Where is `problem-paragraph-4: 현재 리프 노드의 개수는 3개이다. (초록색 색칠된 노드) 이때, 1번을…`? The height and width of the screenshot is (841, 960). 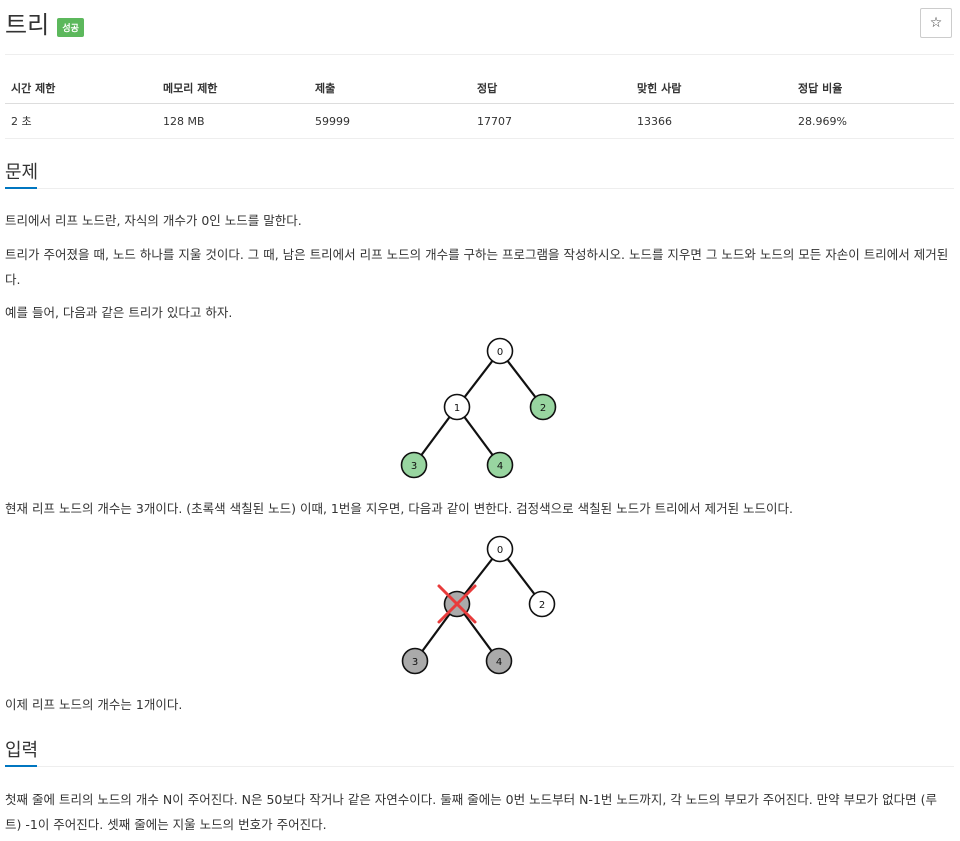
problem-paragraph-4: 현재 리프 노드의 개수는 3개이다. (초록색 색칠된 노드) 이때, 1번을… is located at coordinates (399, 508).